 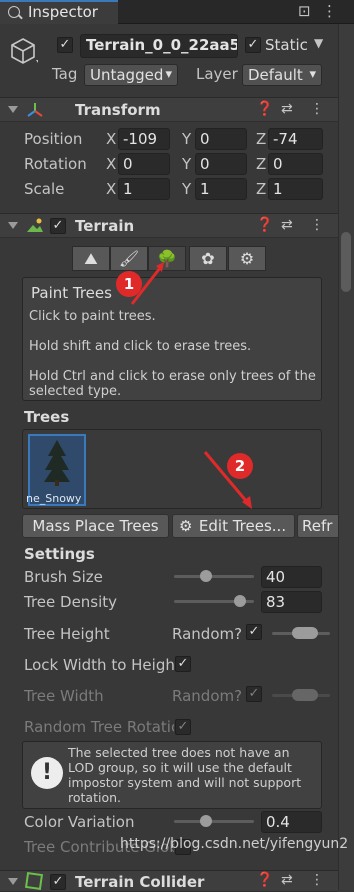 I want to click on annotation-marker-1: 1, so click(x=129, y=284).